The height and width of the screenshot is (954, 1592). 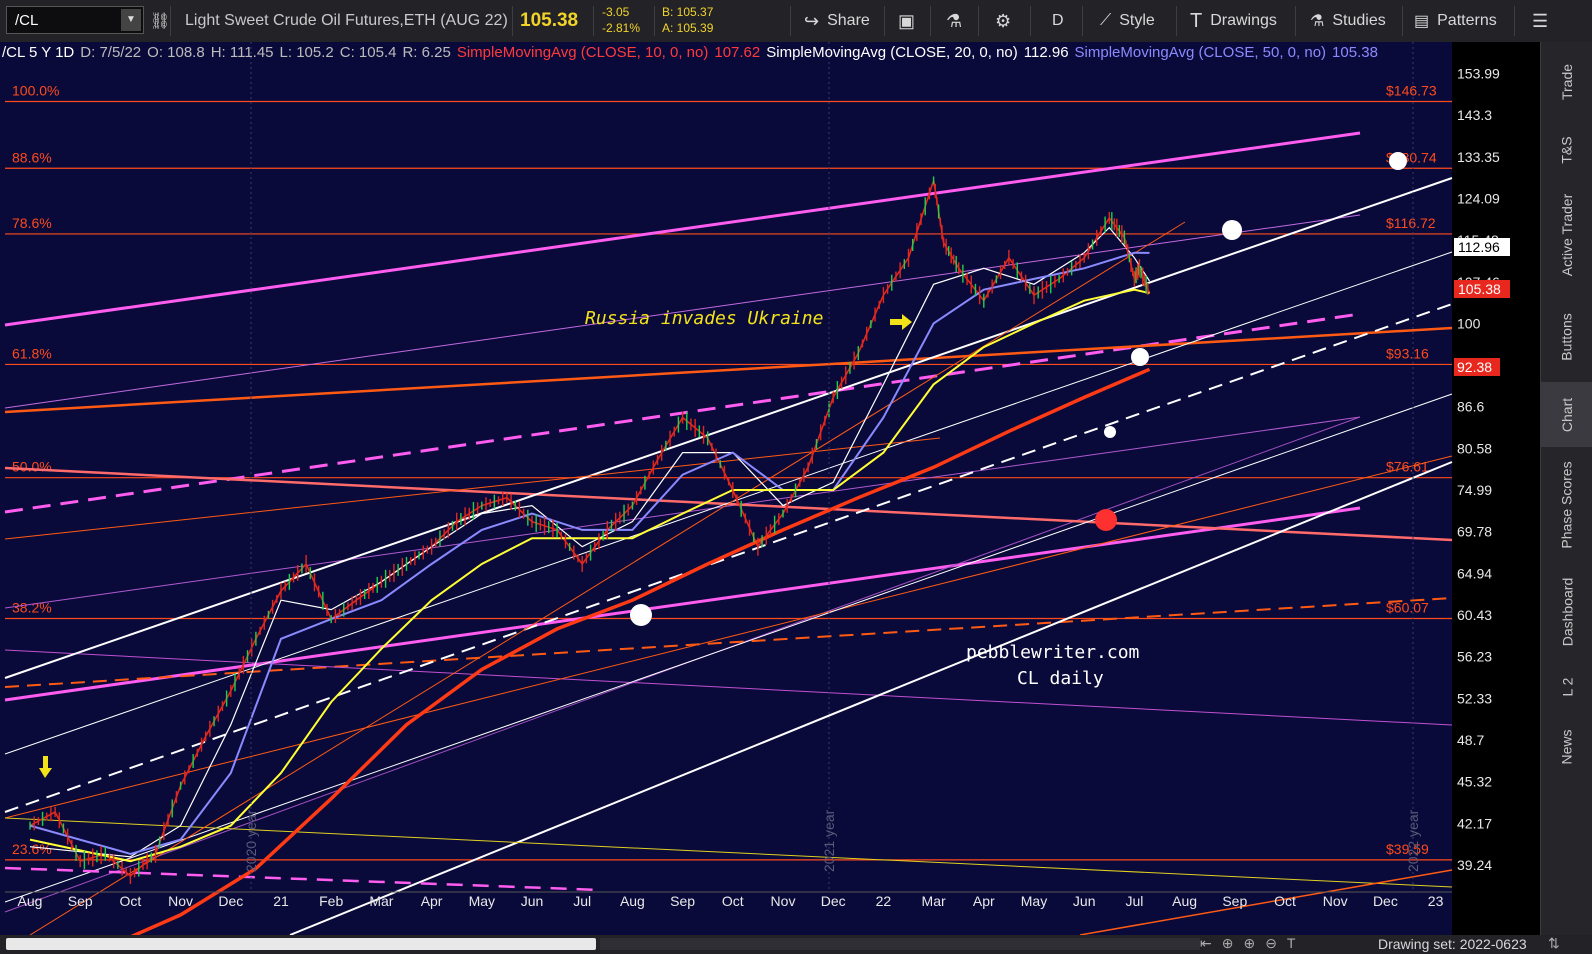 I want to click on sma10-label: SimpleMovingAvg (CLOSE, 10, 0, no), so click(x=582, y=52).